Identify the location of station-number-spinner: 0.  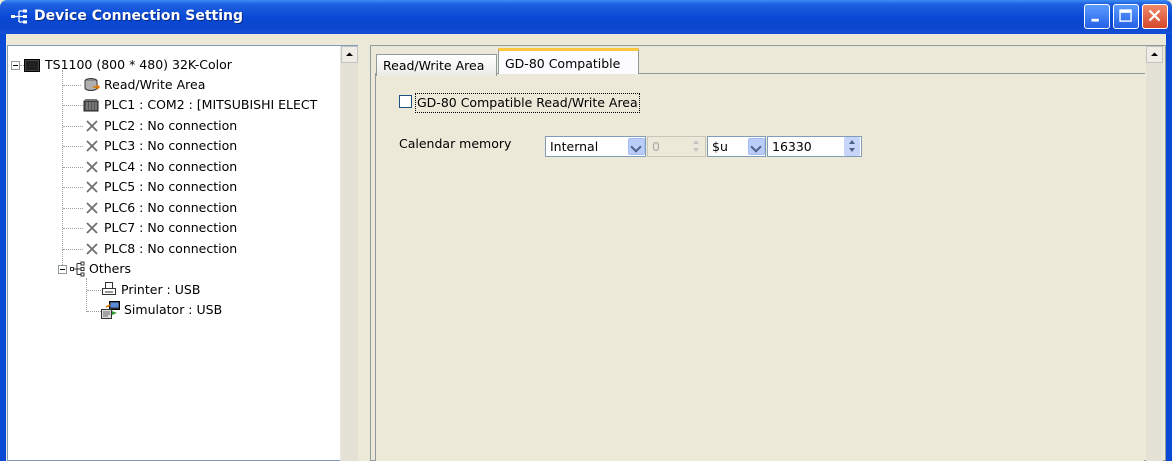
(676, 146).